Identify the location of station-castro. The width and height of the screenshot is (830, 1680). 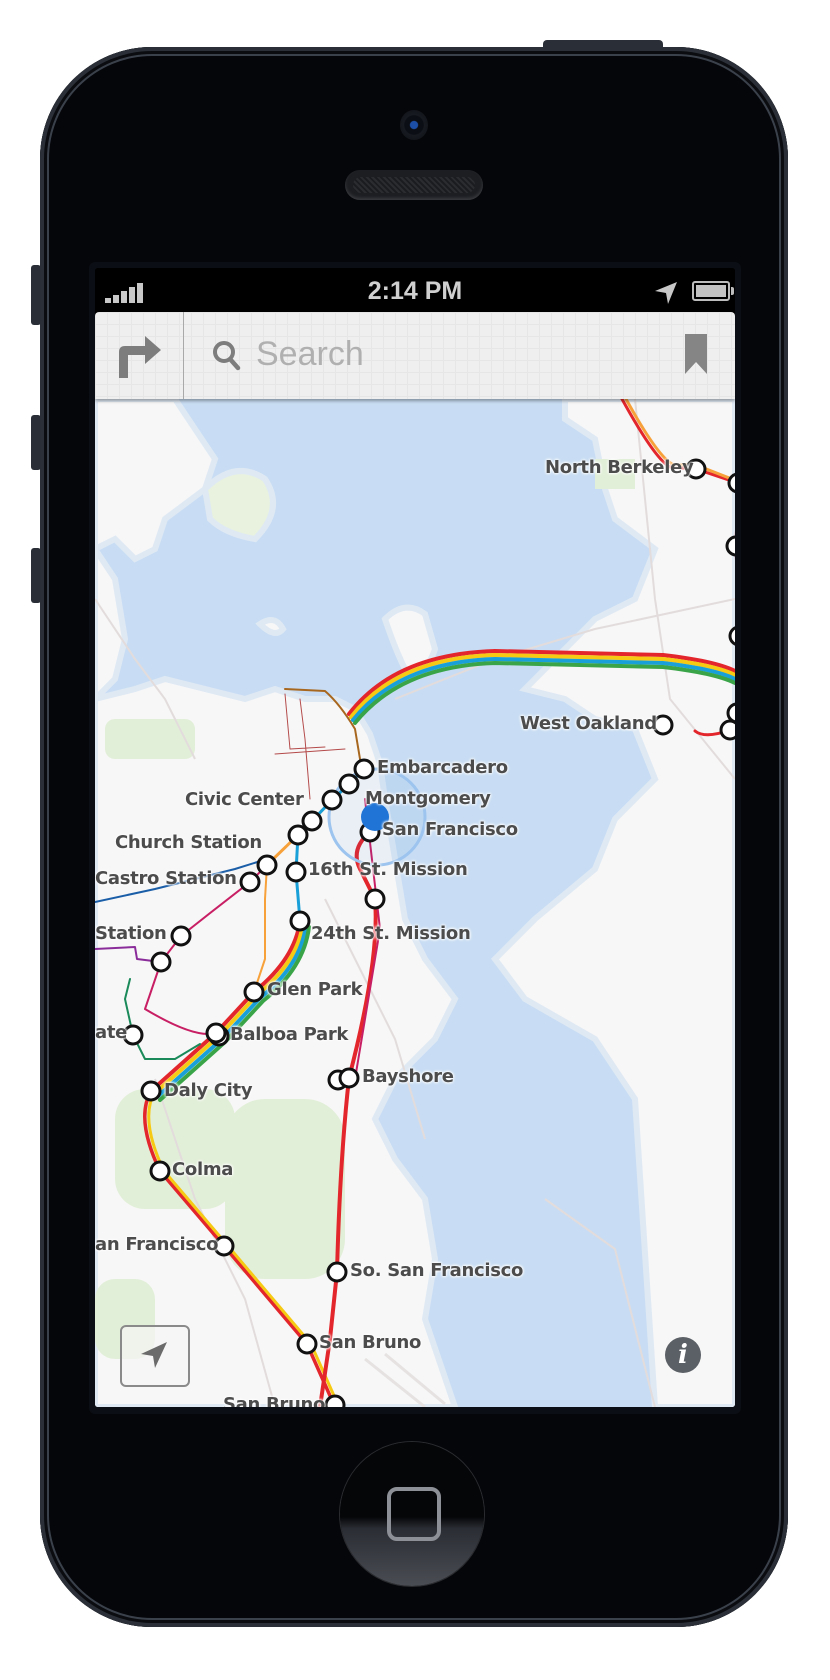
(250, 882).